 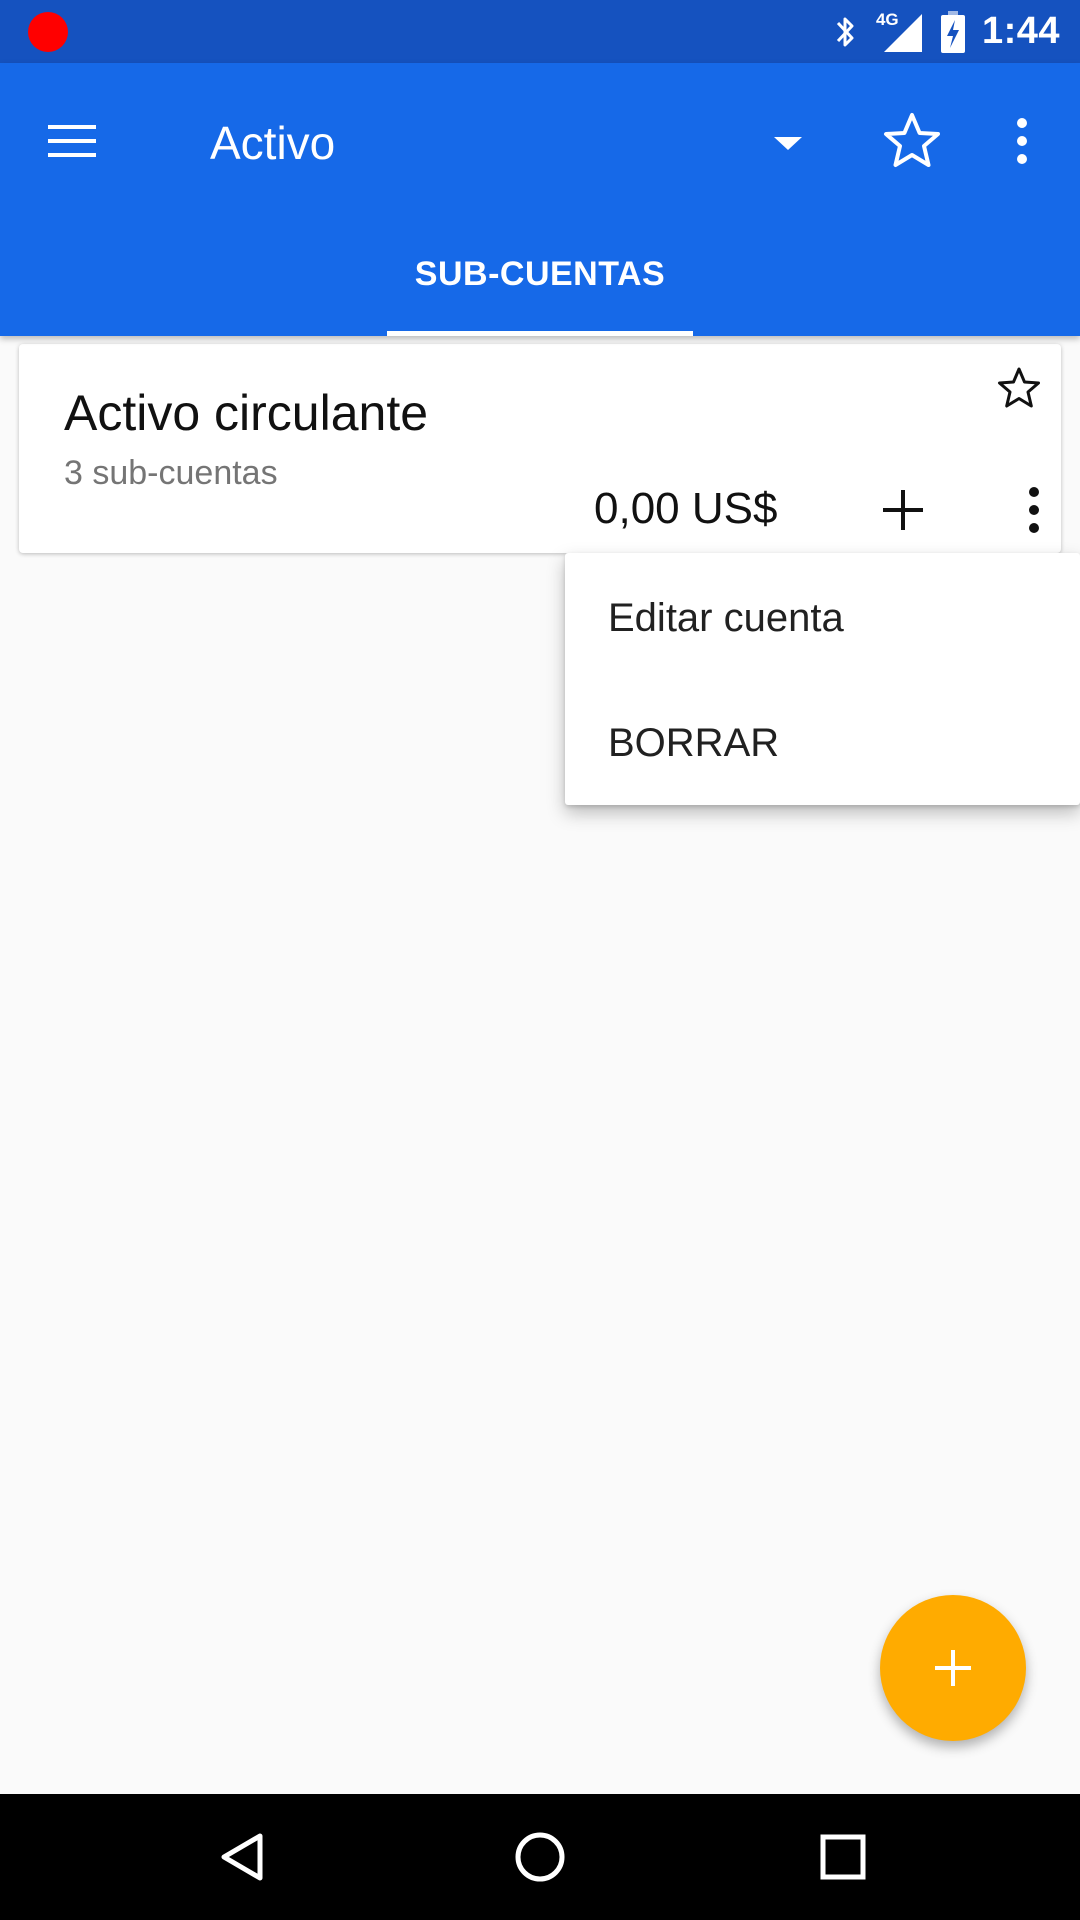 I want to click on add-account-fab, so click(x=953, y=1668).